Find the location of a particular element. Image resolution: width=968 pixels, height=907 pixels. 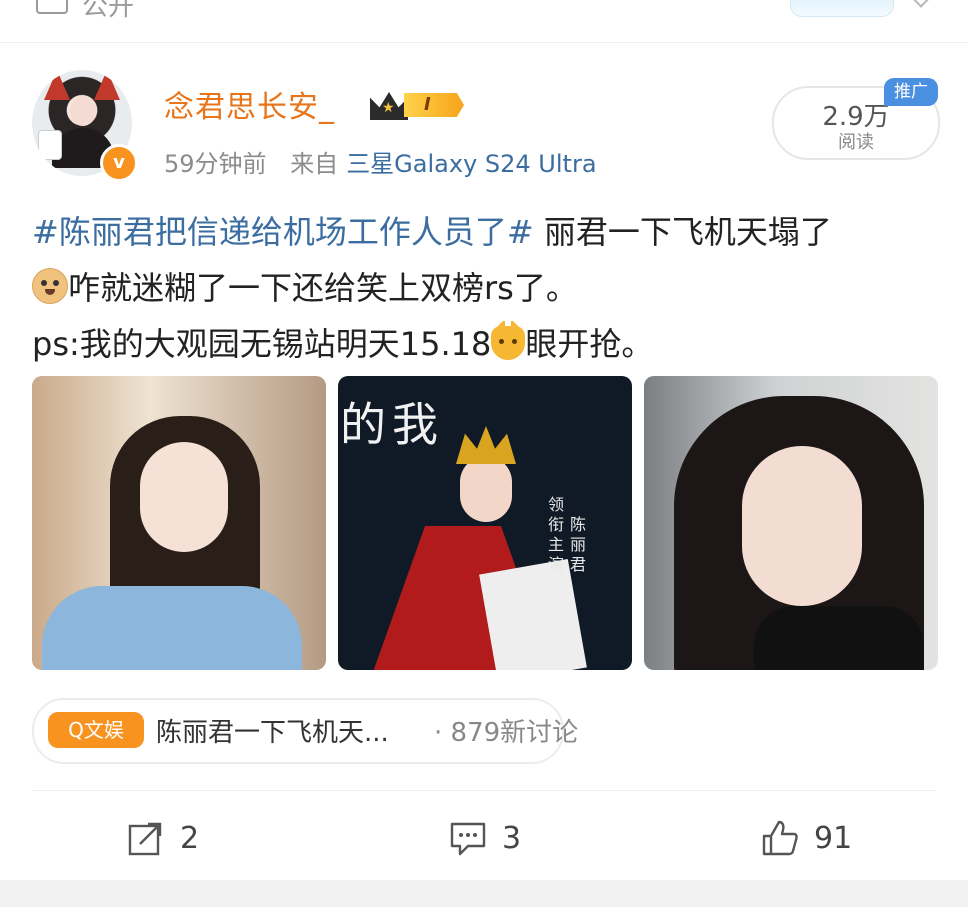

like-count: 91 is located at coordinates (833, 838).